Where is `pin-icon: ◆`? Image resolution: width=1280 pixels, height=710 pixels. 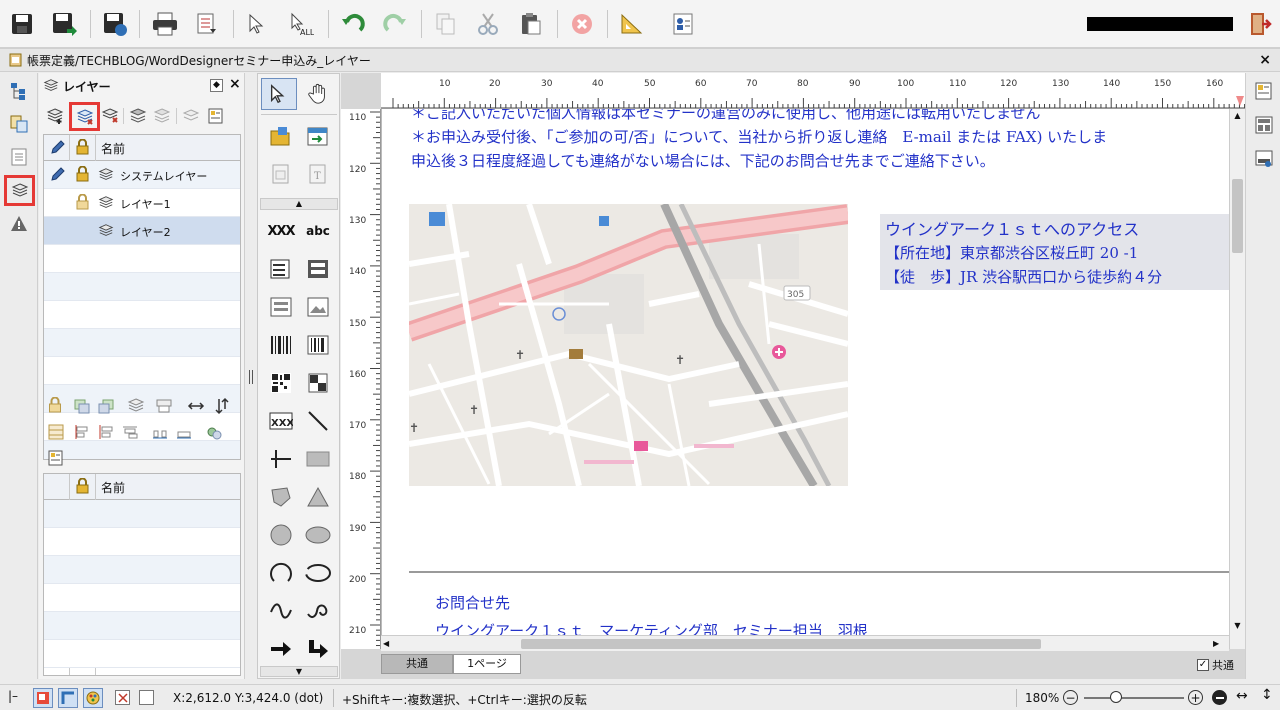 pin-icon: ◆ is located at coordinates (216, 85).